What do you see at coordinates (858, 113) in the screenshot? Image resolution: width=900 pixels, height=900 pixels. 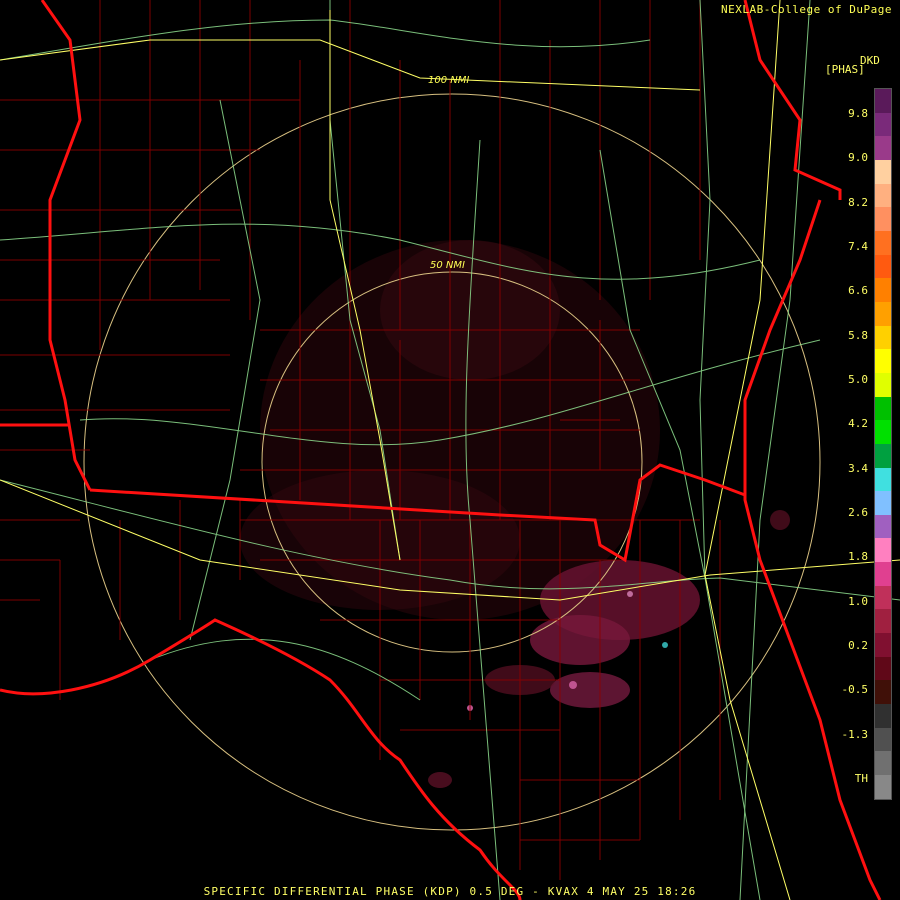 I see `legend-tick: 9.8` at bounding box center [858, 113].